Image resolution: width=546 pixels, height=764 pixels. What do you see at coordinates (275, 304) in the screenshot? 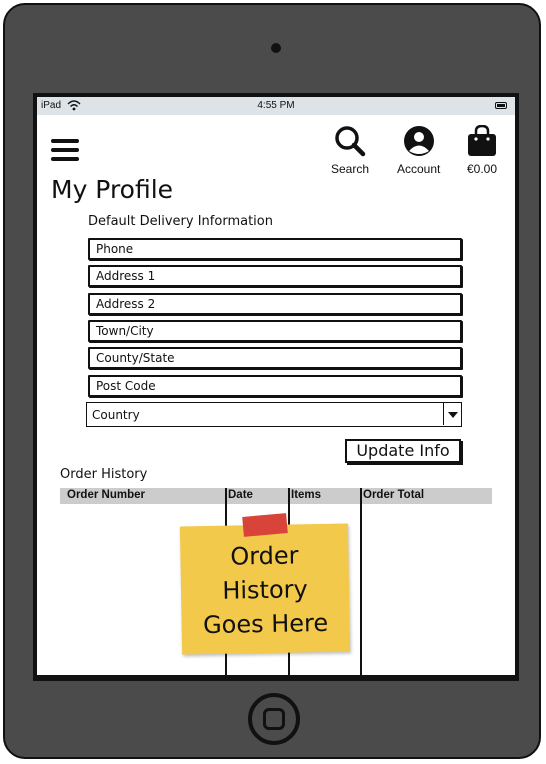
I see `address2-field: Address 2` at bounding box center [275, 304].